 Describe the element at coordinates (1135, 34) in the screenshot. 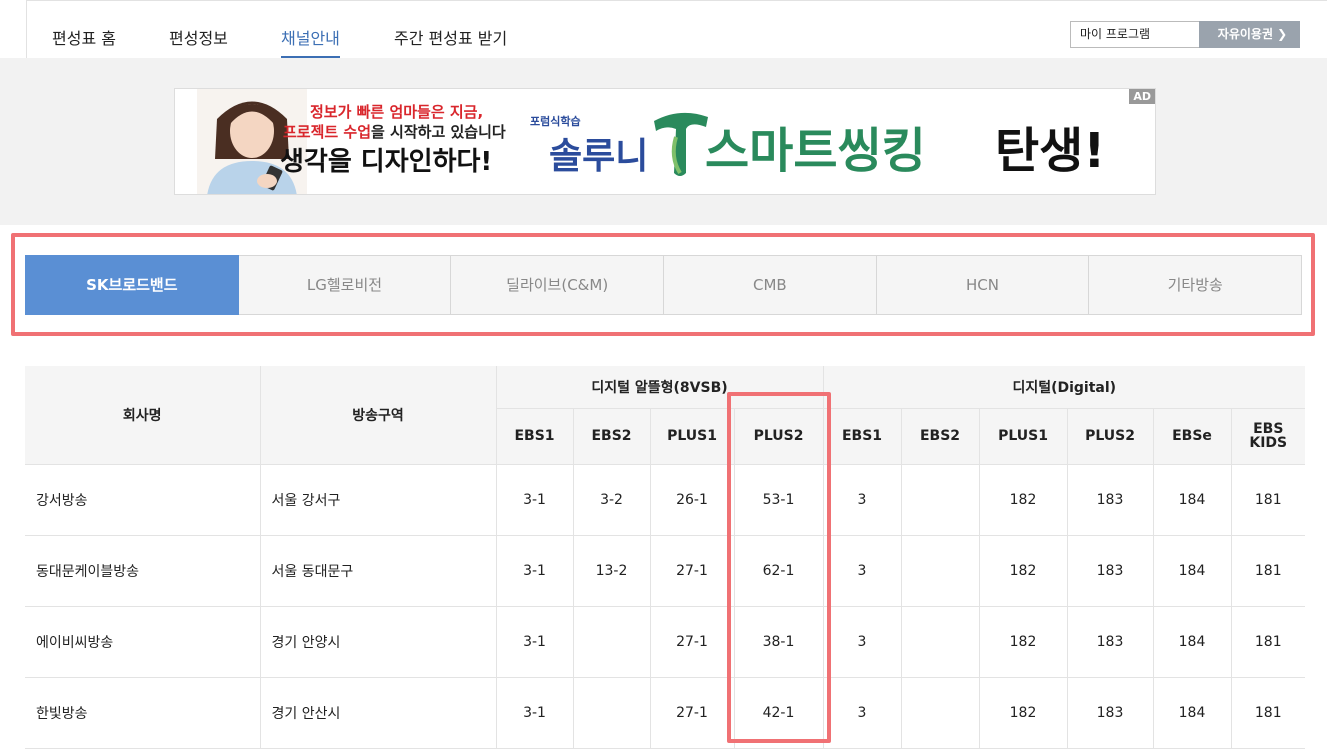

I see `my-program-select: 마이 프로그램` at that location.